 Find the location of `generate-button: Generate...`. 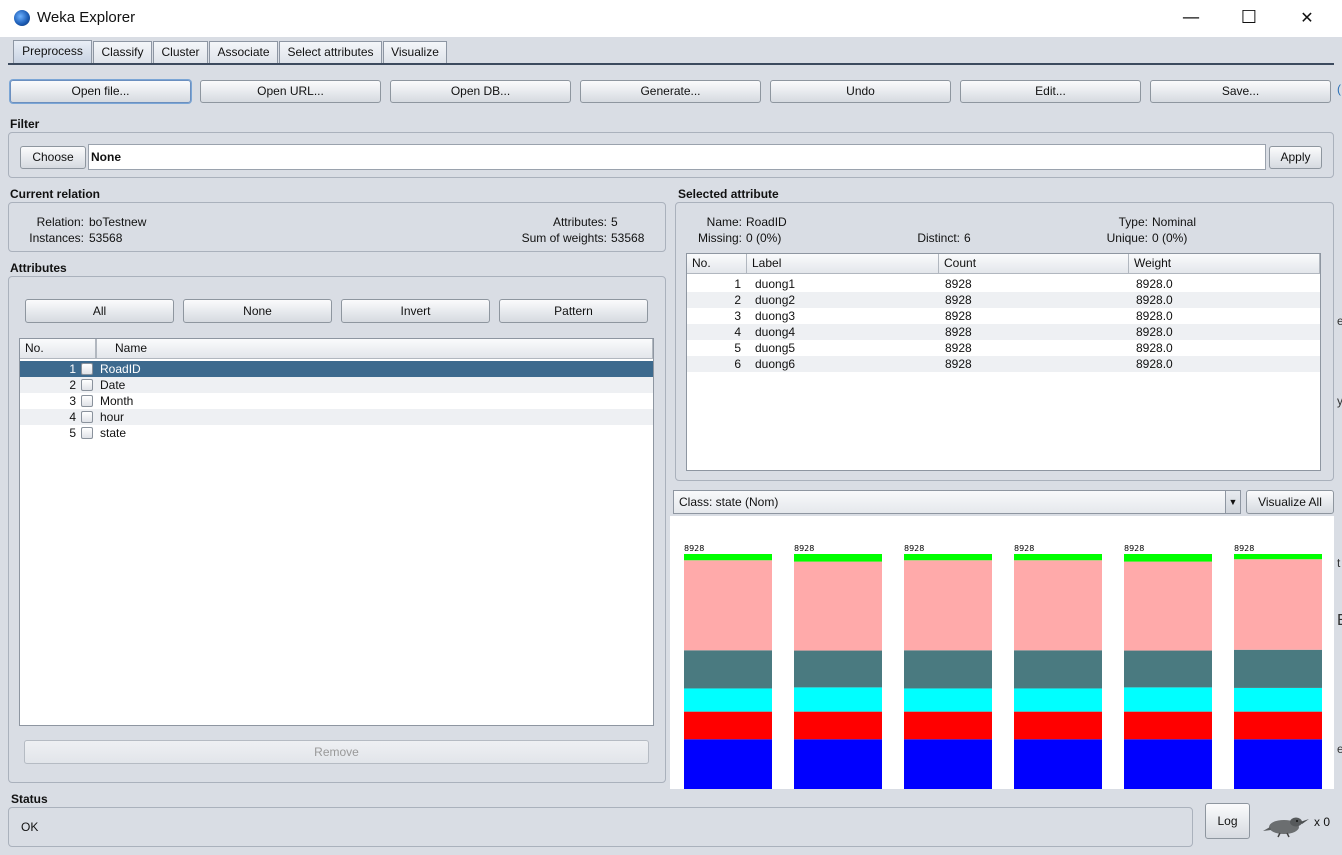

generate-button: Generate... is located at coordinates (670, 91).